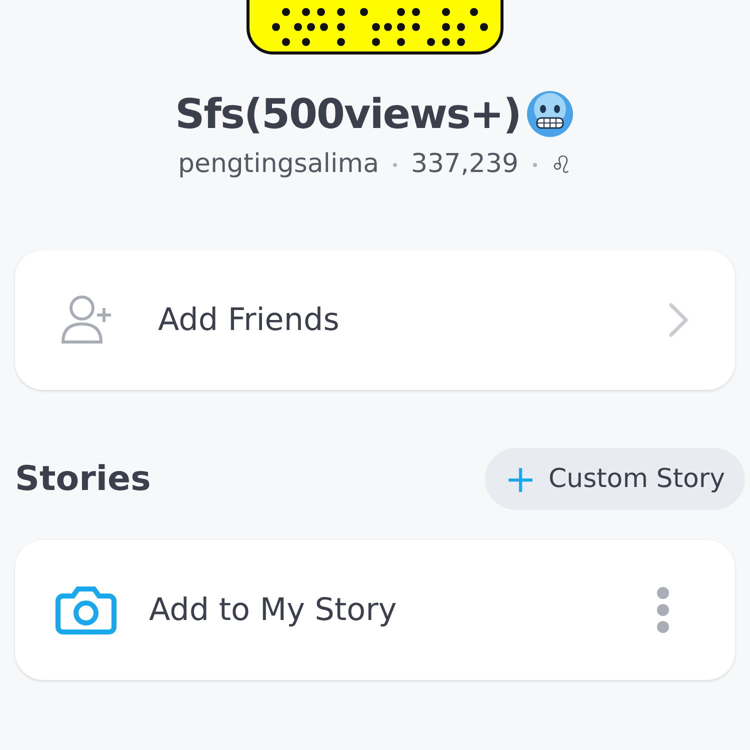 This screenshot has height=750, width=750. What do you see at coordinates (614, 479) in the screenshot?
I see `custom-story-button: + Custom Story` at bounding box center [614, 479].